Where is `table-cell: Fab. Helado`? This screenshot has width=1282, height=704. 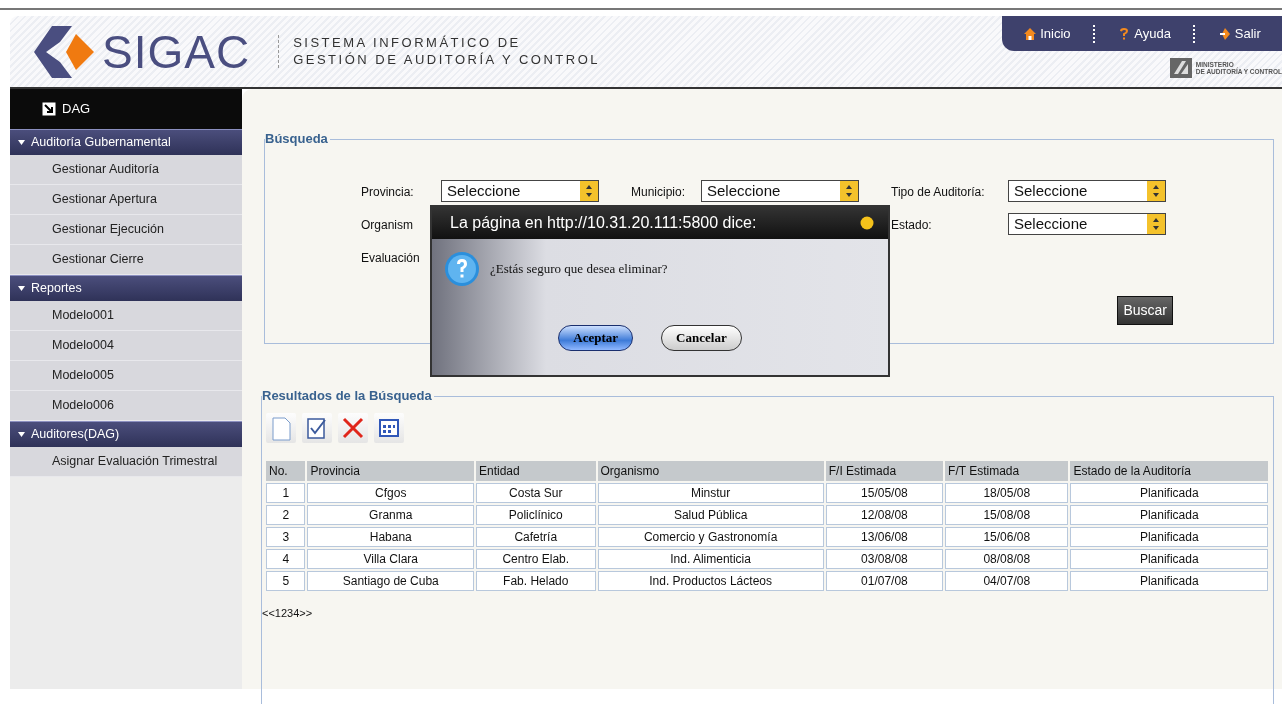 table-cell: Fab. Helado is located at coordinates (536, 581).